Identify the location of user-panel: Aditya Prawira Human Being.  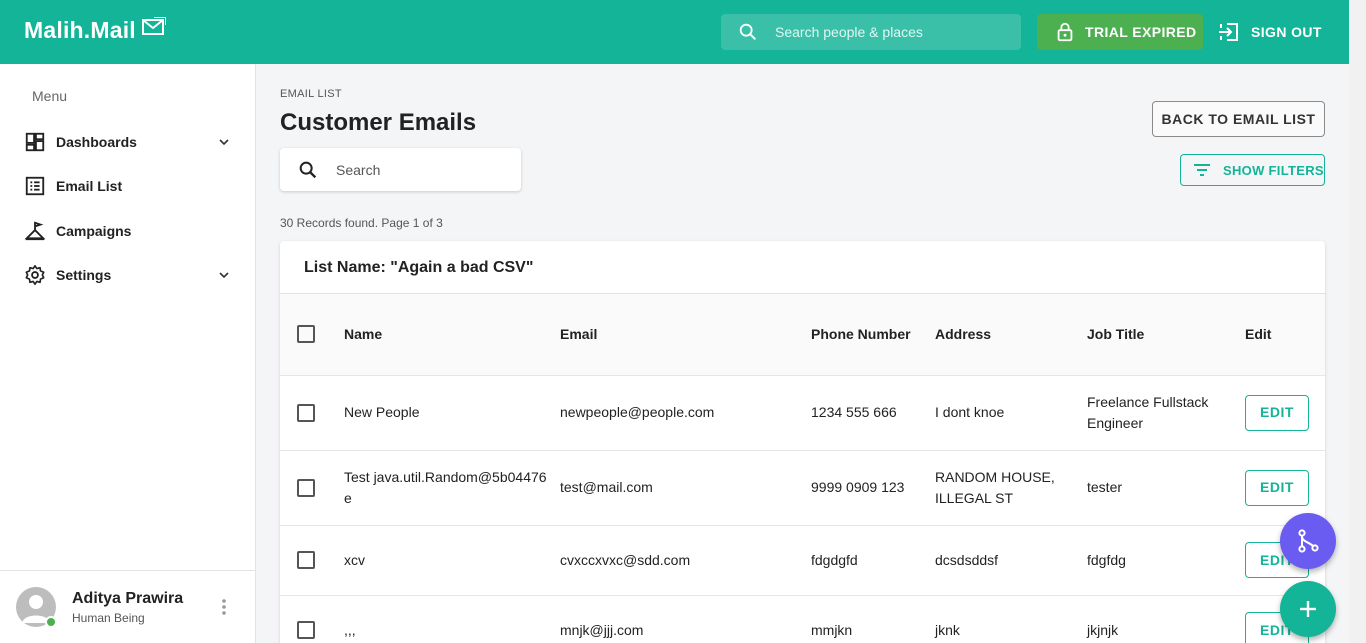
(127, 606).